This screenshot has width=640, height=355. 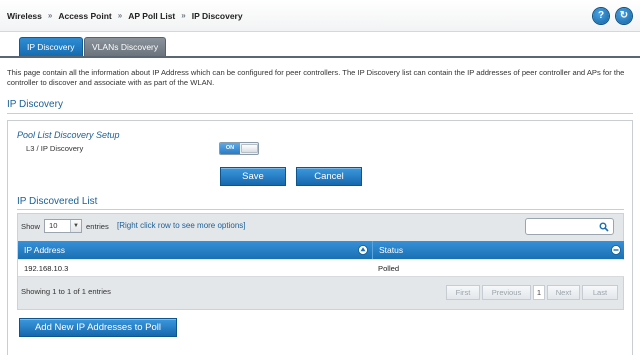 I want to click on setup-heading: Pool List Discovery Setup, so click(x=68, y=135).